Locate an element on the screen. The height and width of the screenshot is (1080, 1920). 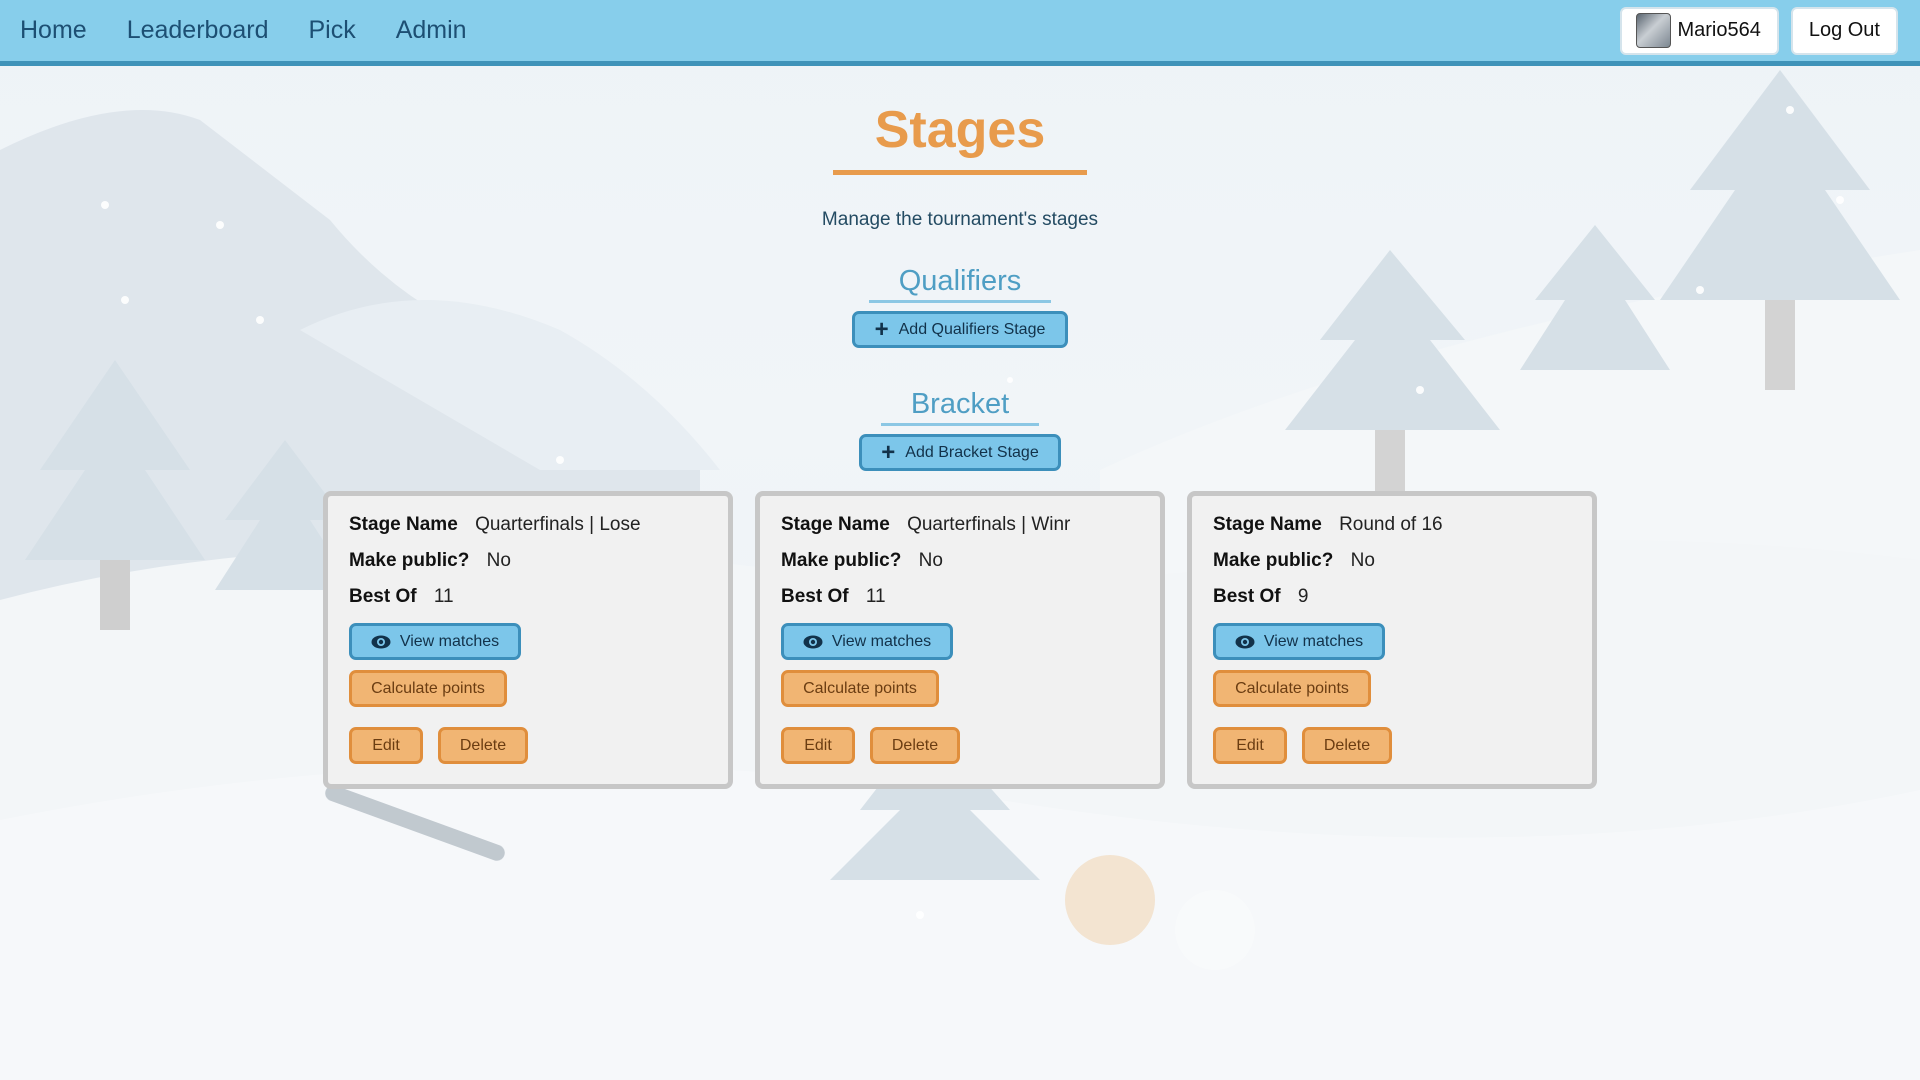
stage-name-row: Stage Name Quarterfinals | Winr is located at coordinates (961, 525).